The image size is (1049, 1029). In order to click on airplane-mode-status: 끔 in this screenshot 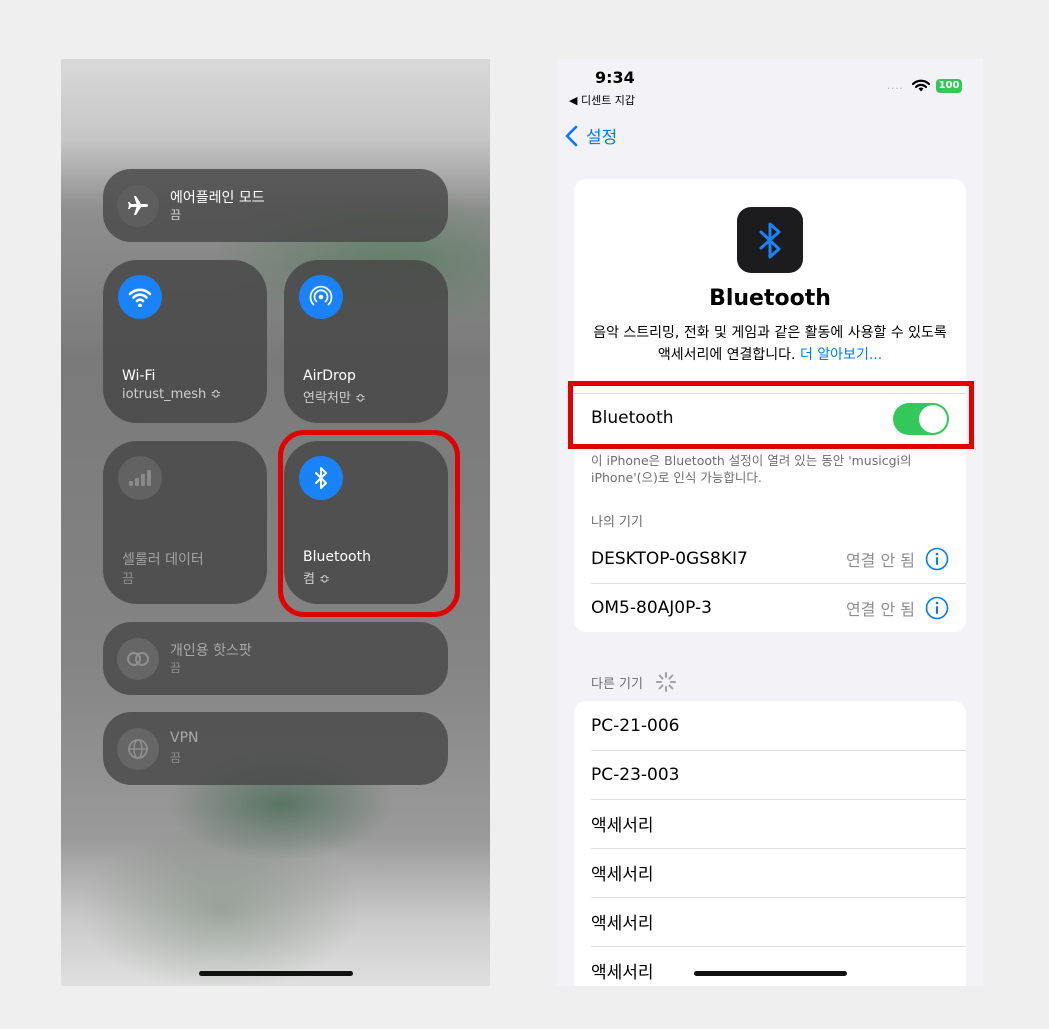, I will do `click(176, 215)`.